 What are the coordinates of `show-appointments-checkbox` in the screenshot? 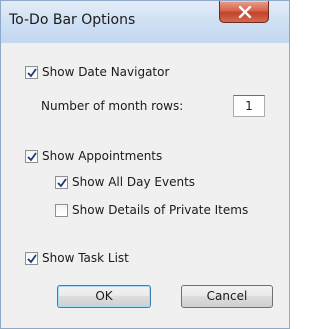 It's located at (31, 156).